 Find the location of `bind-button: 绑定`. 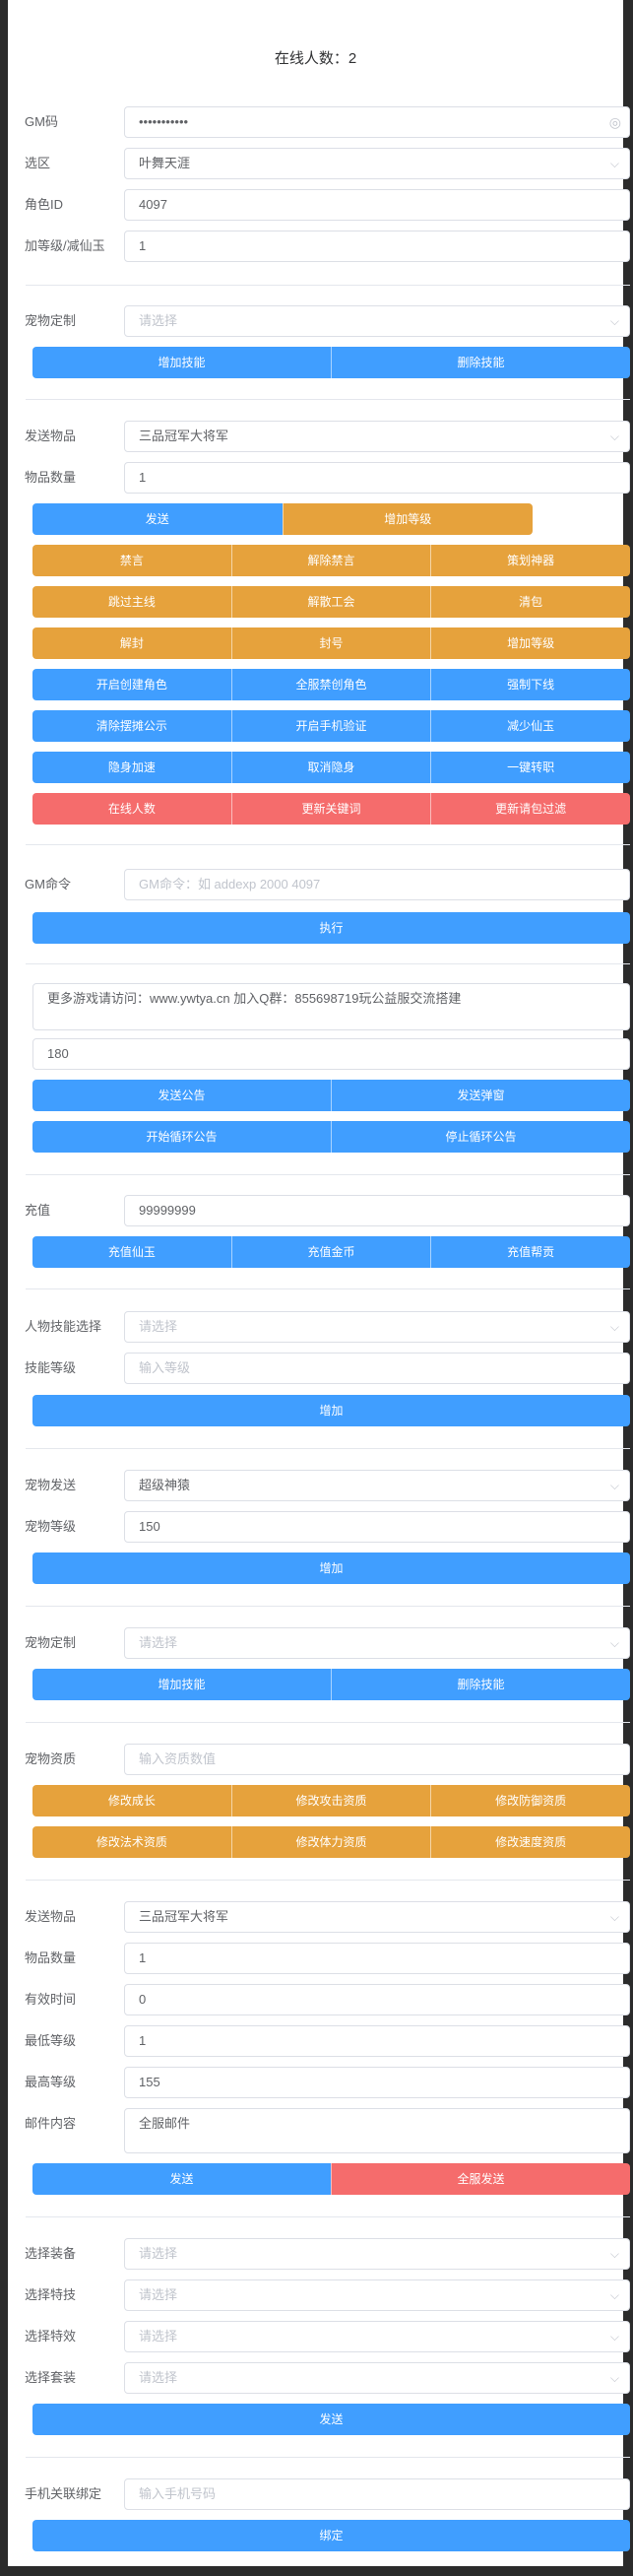

bind-button: 绑定 is located at coordinates (331, 2536).